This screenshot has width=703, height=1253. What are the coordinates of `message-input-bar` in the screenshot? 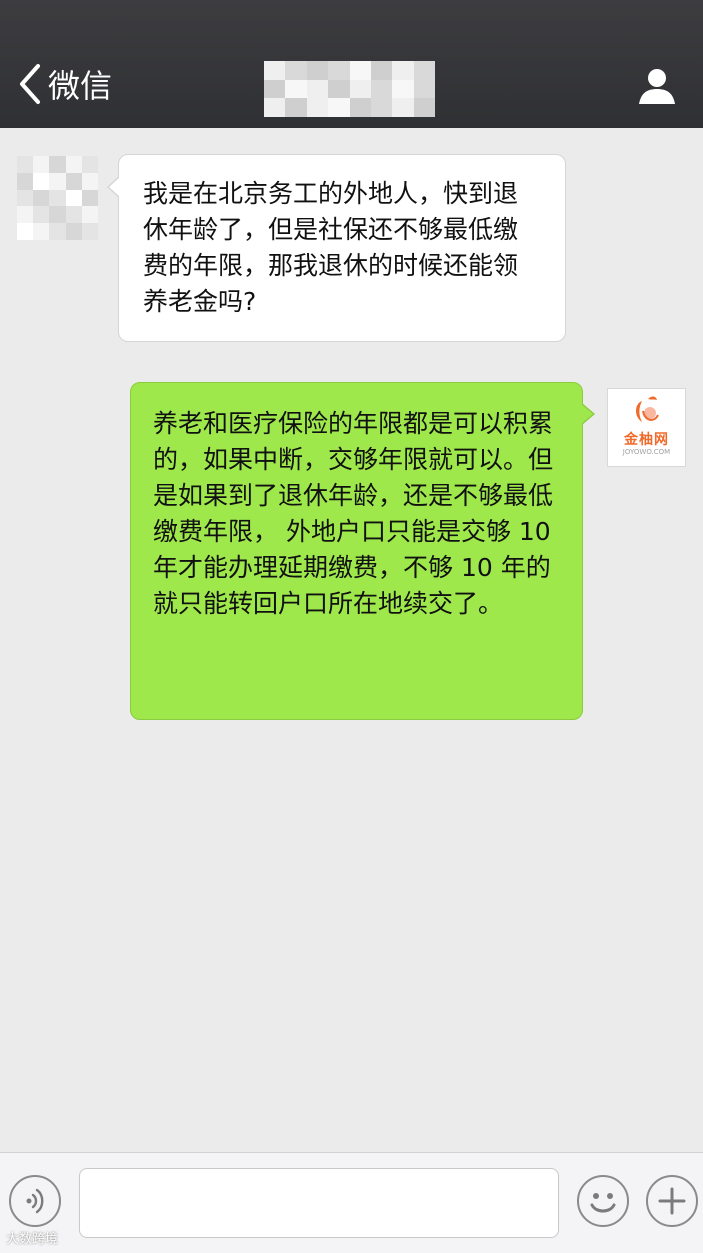 It's located at (351, 1202).